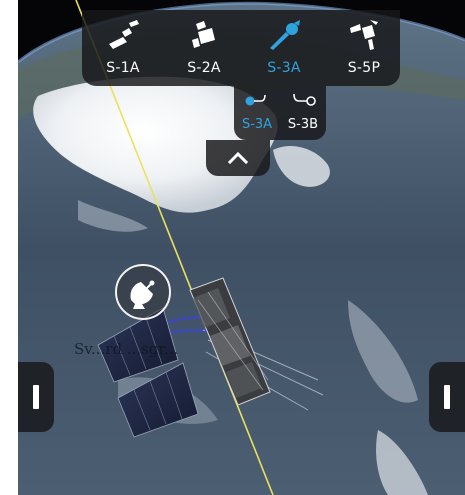 Image resolution: width=465 pixels, height=495 pixels. Describe the element at coordinates (124, 34) in the screenshot. I see `sentinel-1-satellite-icon` at that location.